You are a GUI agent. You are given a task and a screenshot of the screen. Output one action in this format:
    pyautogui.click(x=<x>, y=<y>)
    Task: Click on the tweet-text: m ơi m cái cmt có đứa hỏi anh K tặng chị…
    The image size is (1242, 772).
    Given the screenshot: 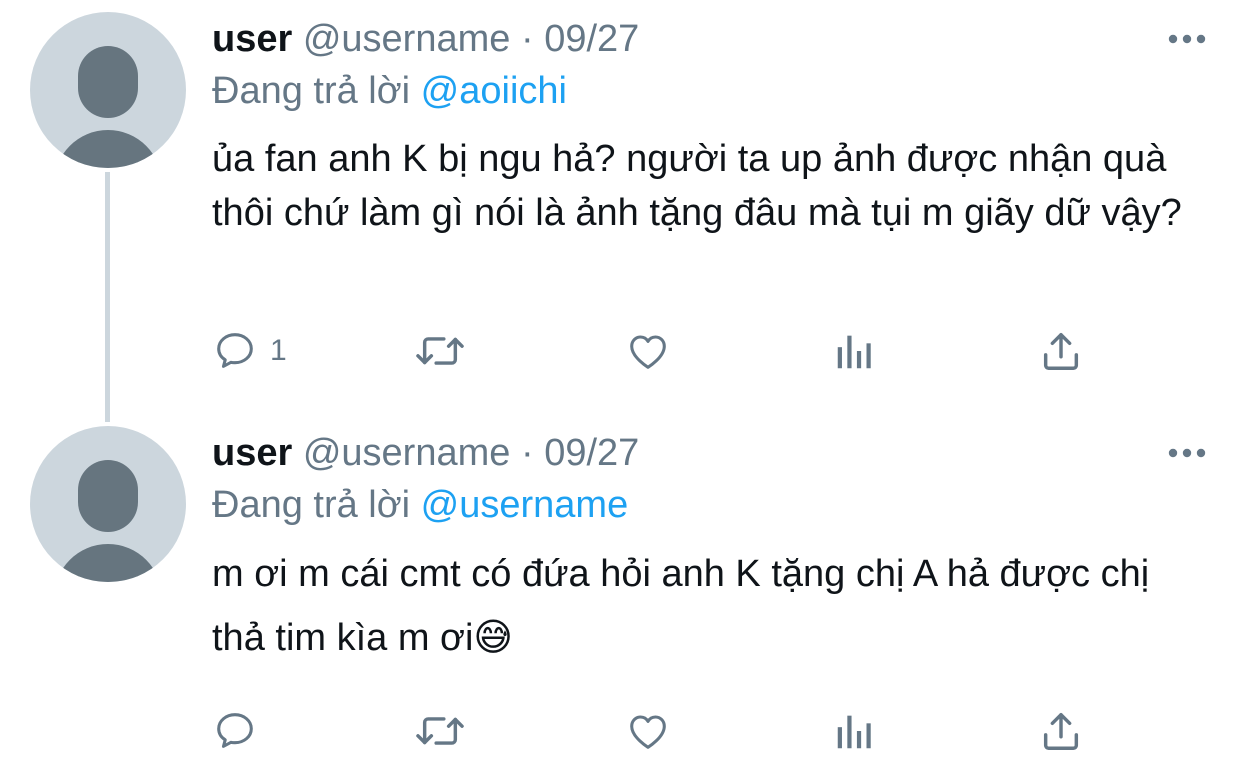 What is the action you would take?
    pyautogui.click(x=702, y=606)
    